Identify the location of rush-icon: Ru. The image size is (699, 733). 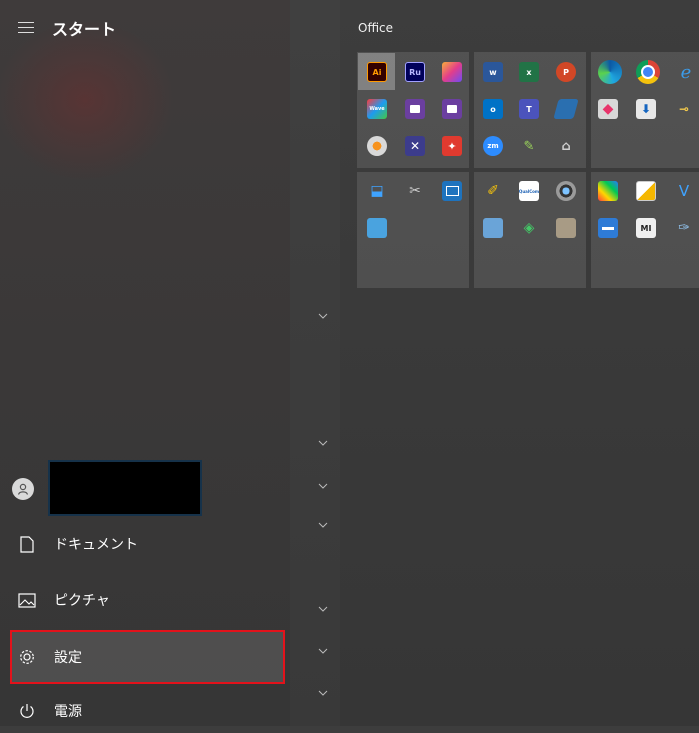
(415, 72).